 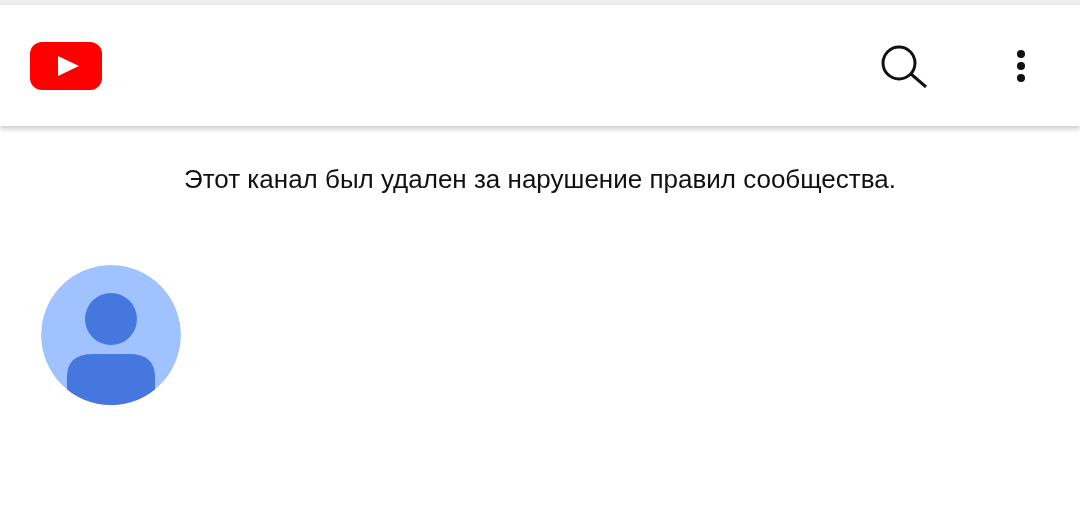 I want to click on channel-removed-message: Этот канал был удален за нарушение правил сообщества., so click(x=540, y=179).